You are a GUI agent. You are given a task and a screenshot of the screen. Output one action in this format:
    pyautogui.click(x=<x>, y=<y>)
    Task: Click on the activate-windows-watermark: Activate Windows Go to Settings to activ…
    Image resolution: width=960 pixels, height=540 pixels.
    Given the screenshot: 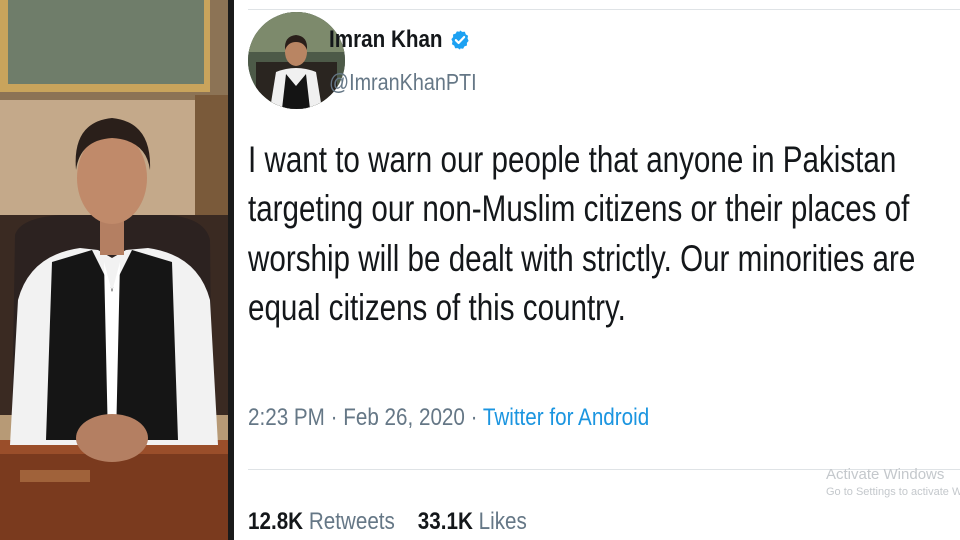 What is the action you would take?
    pyautogui.click(x=893, y=482)
    